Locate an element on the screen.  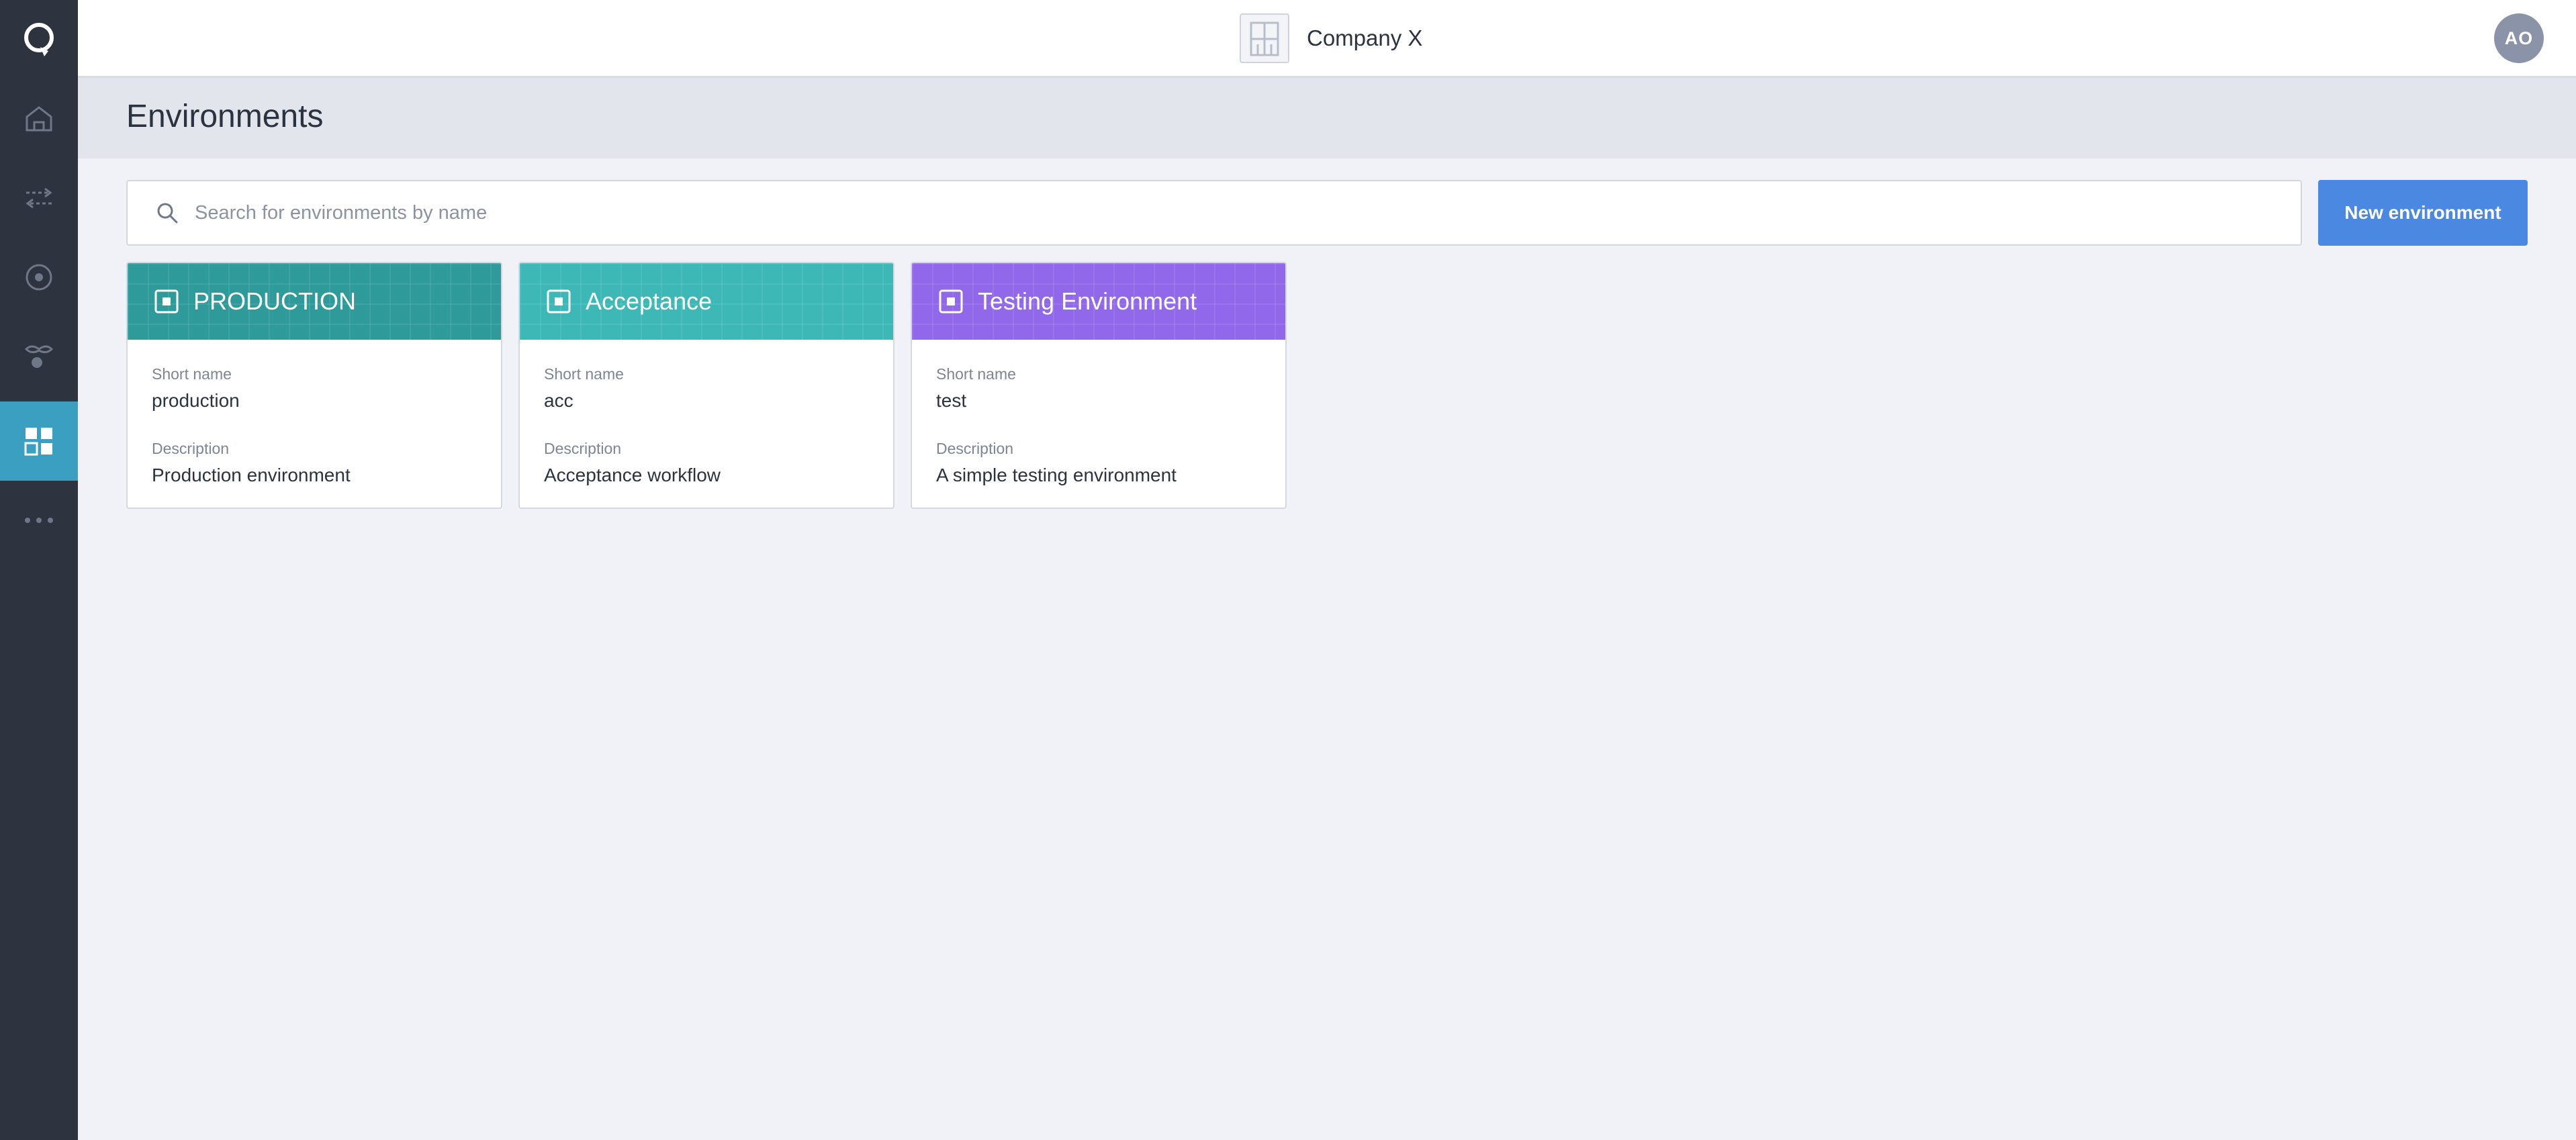
sidebar-item-target is located at coordinates (39, 277).